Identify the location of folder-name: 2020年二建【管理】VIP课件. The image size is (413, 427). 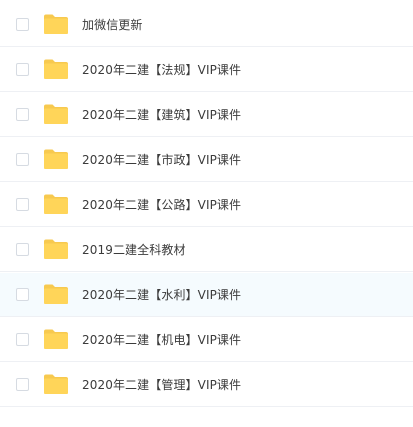
(161, 385).